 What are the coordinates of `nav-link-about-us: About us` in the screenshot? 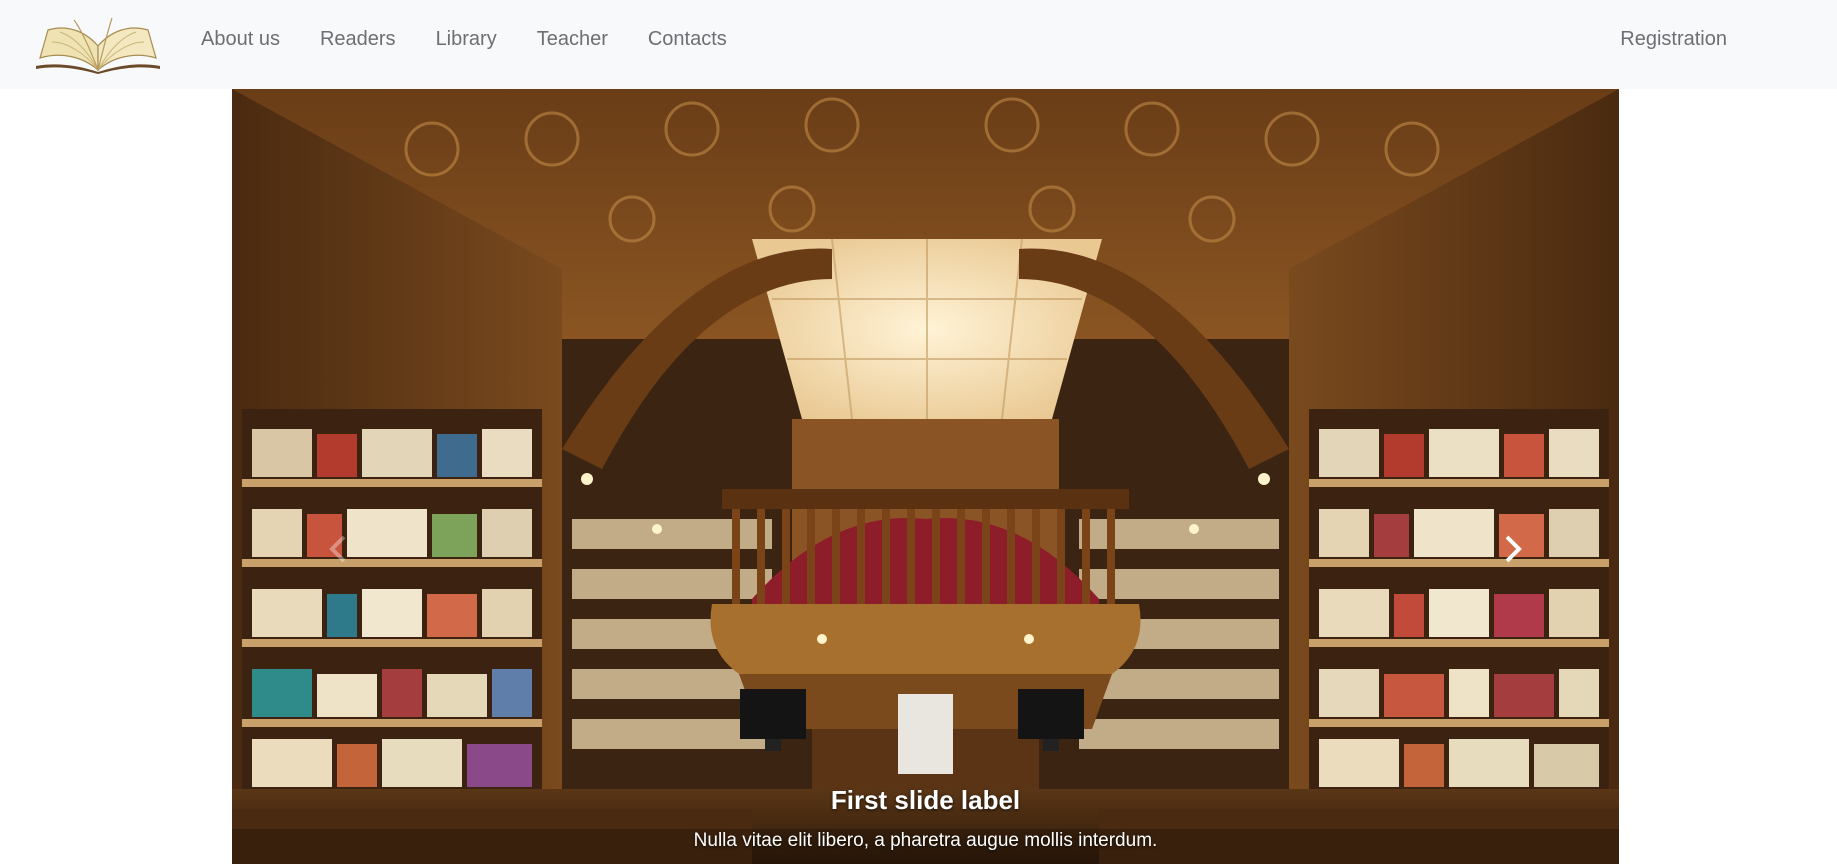 It's located at (240, 39).